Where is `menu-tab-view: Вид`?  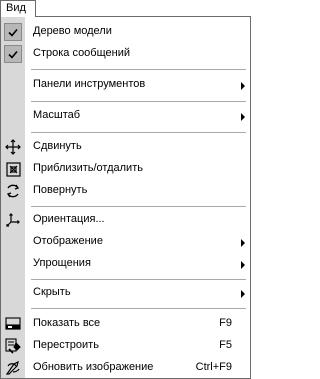
menu-tab-view: Вид is located at coordinates (18, 8).